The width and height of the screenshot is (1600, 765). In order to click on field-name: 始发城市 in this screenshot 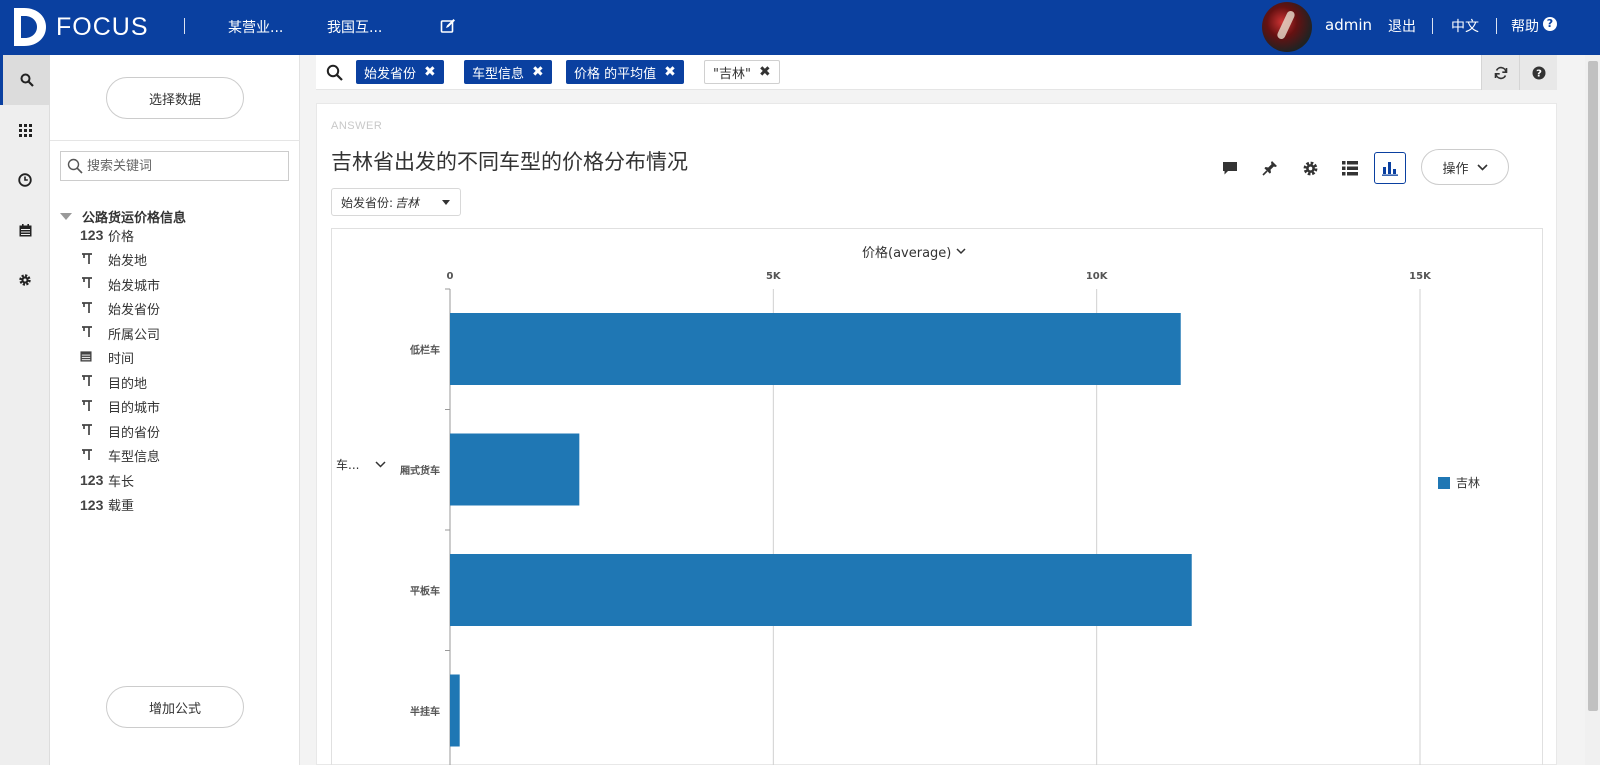, I will do `click(134, 286)`.